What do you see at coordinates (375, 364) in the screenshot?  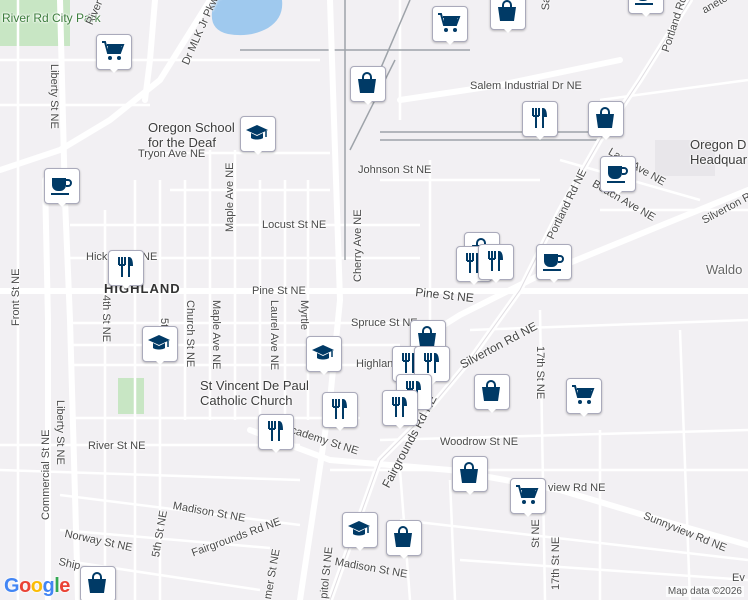 I see `label-highland-ave: Highlan` at bounding box center [375, 364].